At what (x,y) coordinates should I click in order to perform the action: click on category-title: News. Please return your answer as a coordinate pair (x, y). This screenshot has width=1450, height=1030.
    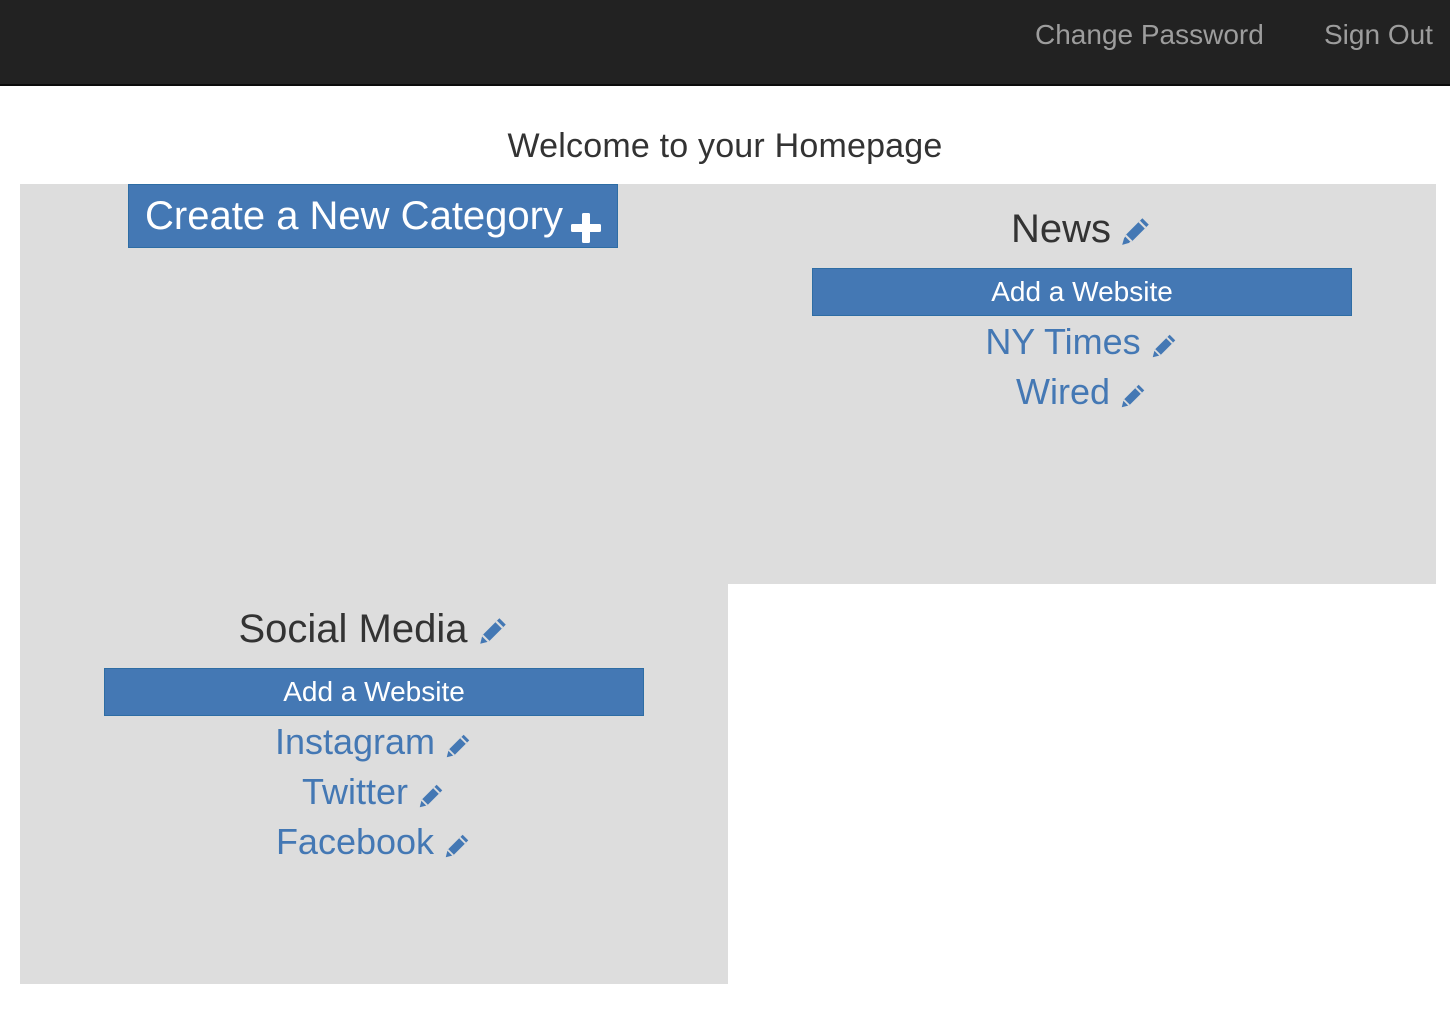
    Looking at the image, I should click on (1082, 229).